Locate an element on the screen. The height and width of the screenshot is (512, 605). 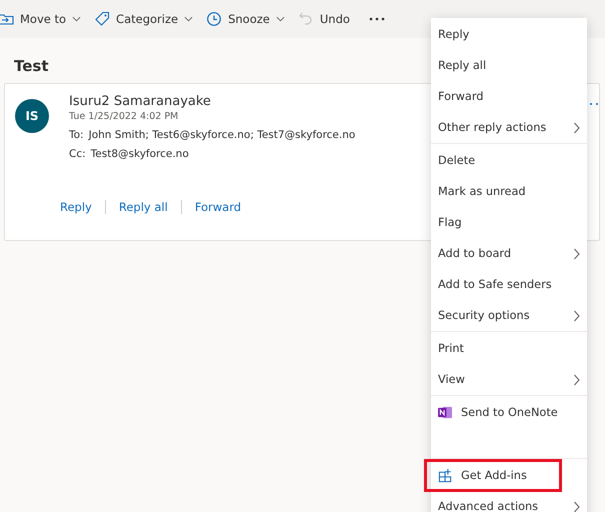
menu-item-label: Forward is located at coordinates (461, 96).